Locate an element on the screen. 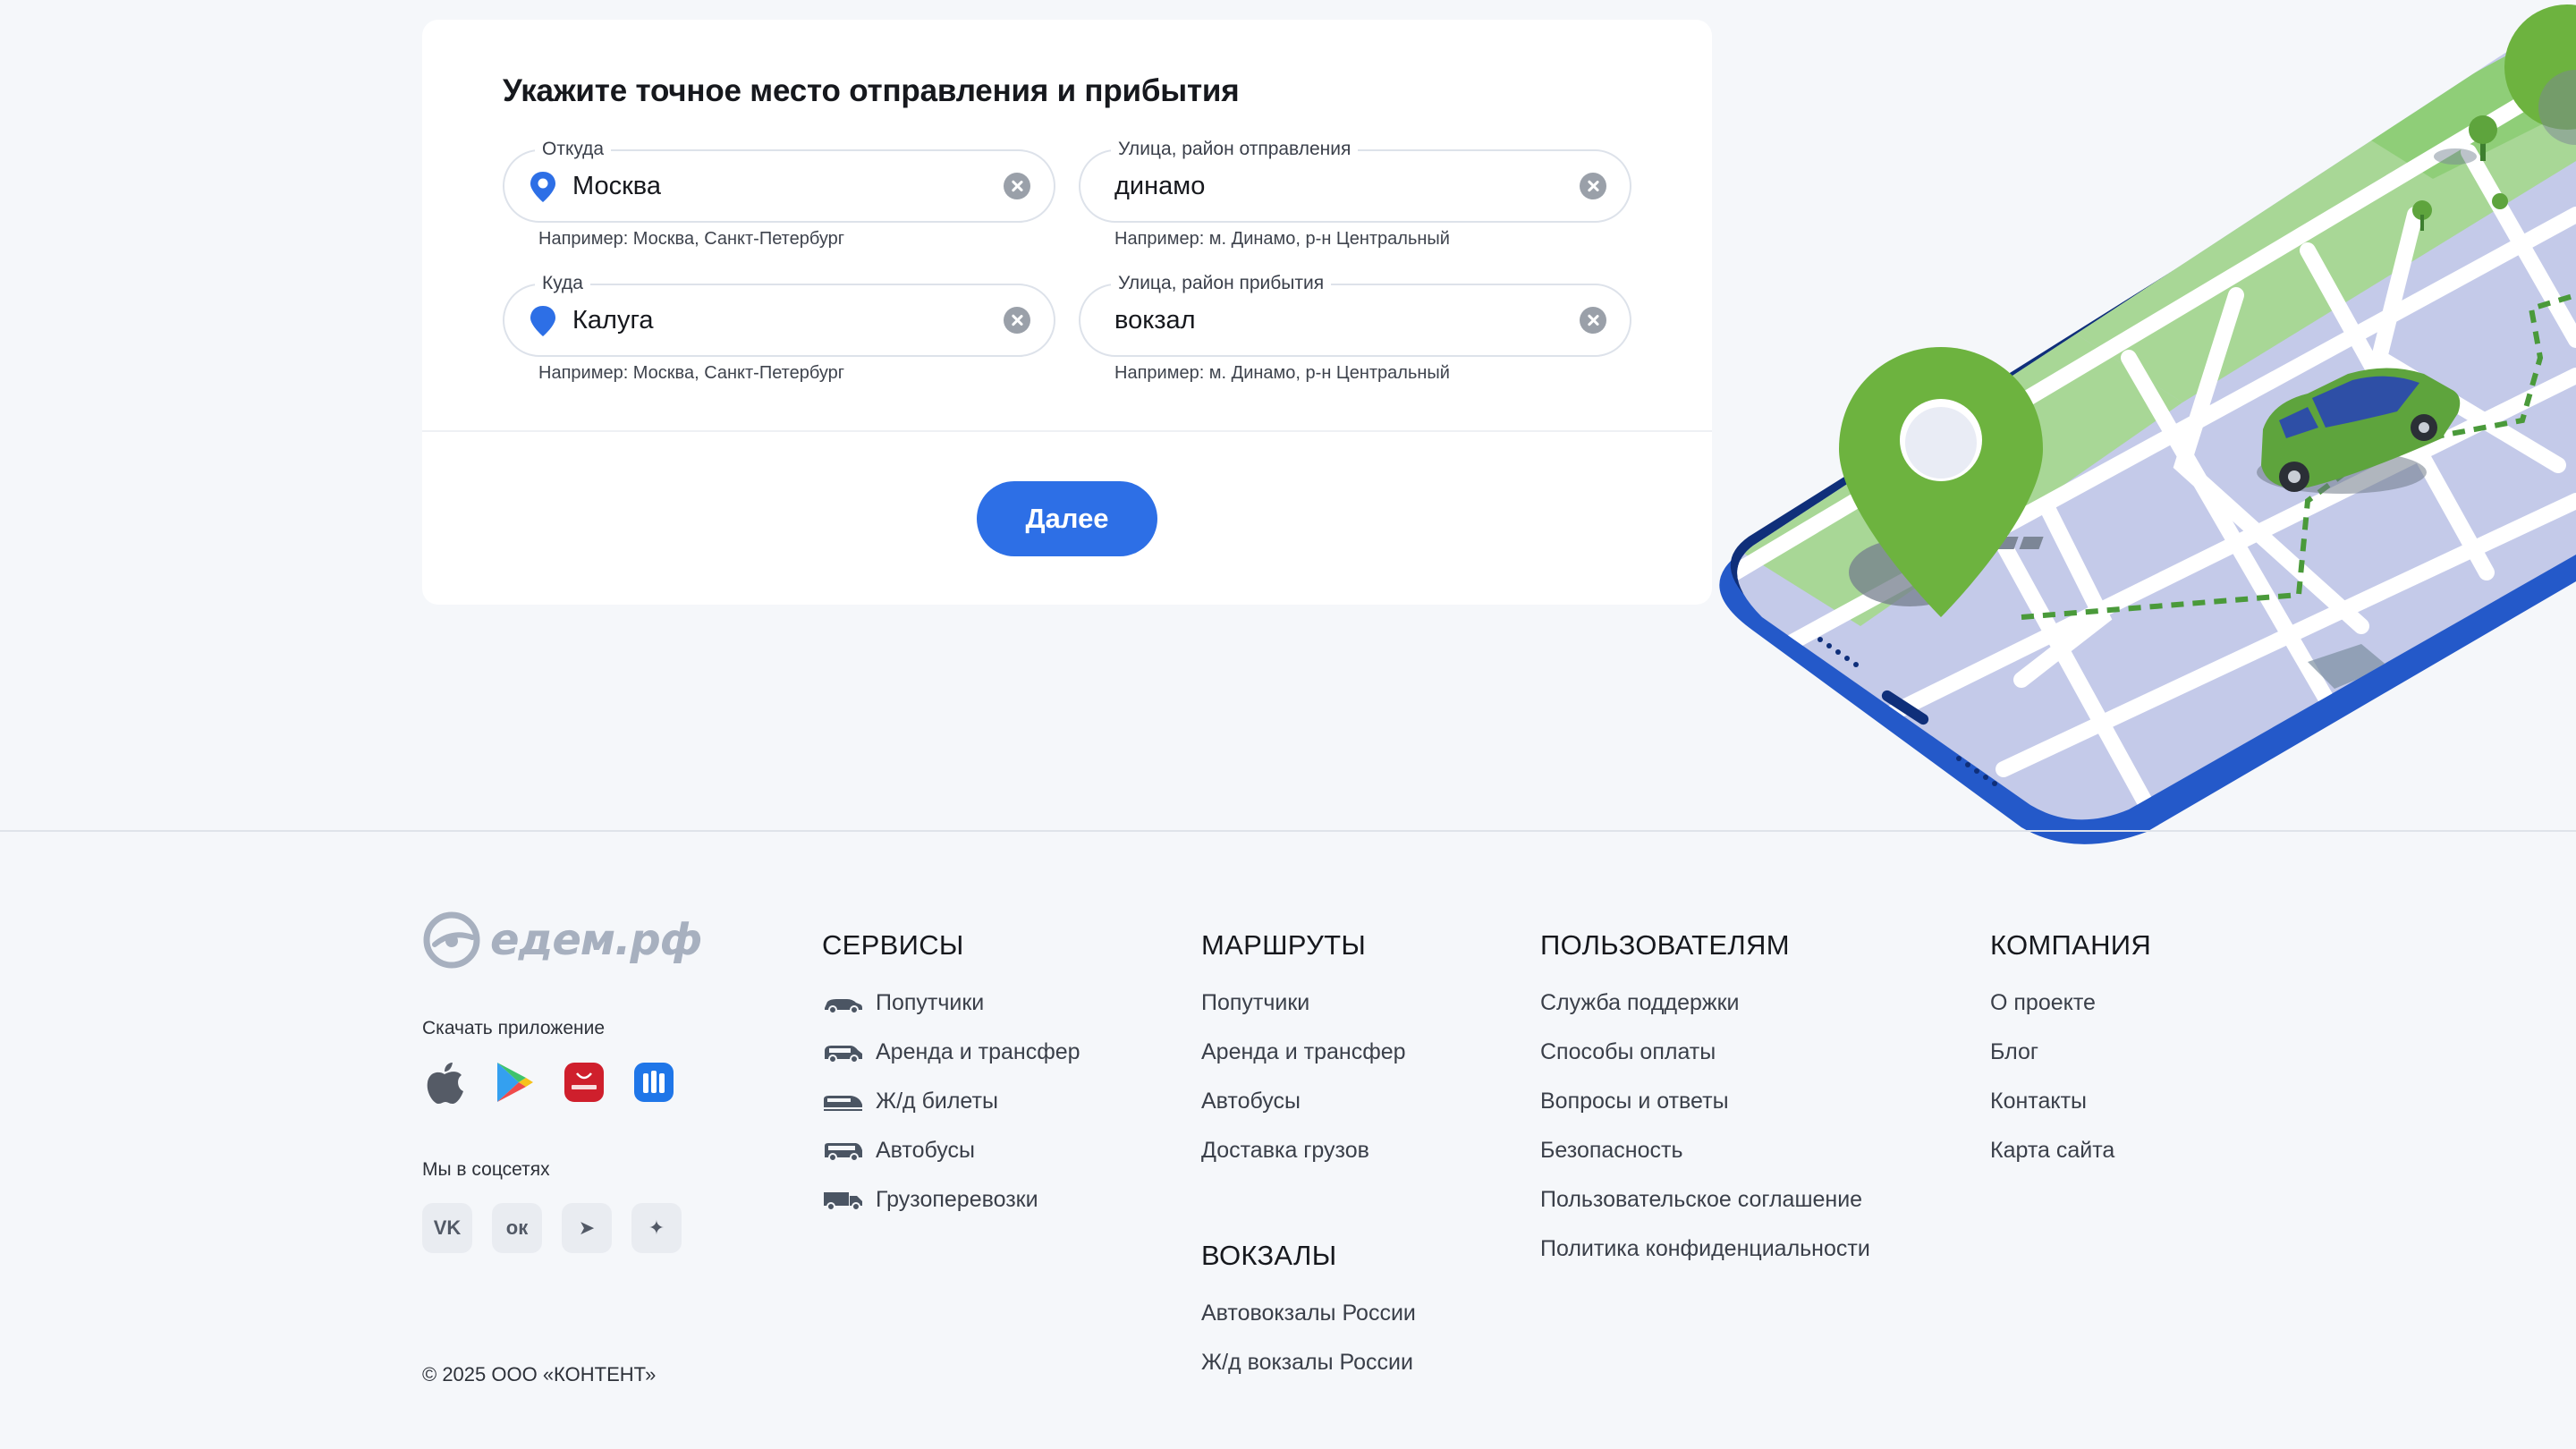  google-play-icon is located at coordinates (514, 1082).